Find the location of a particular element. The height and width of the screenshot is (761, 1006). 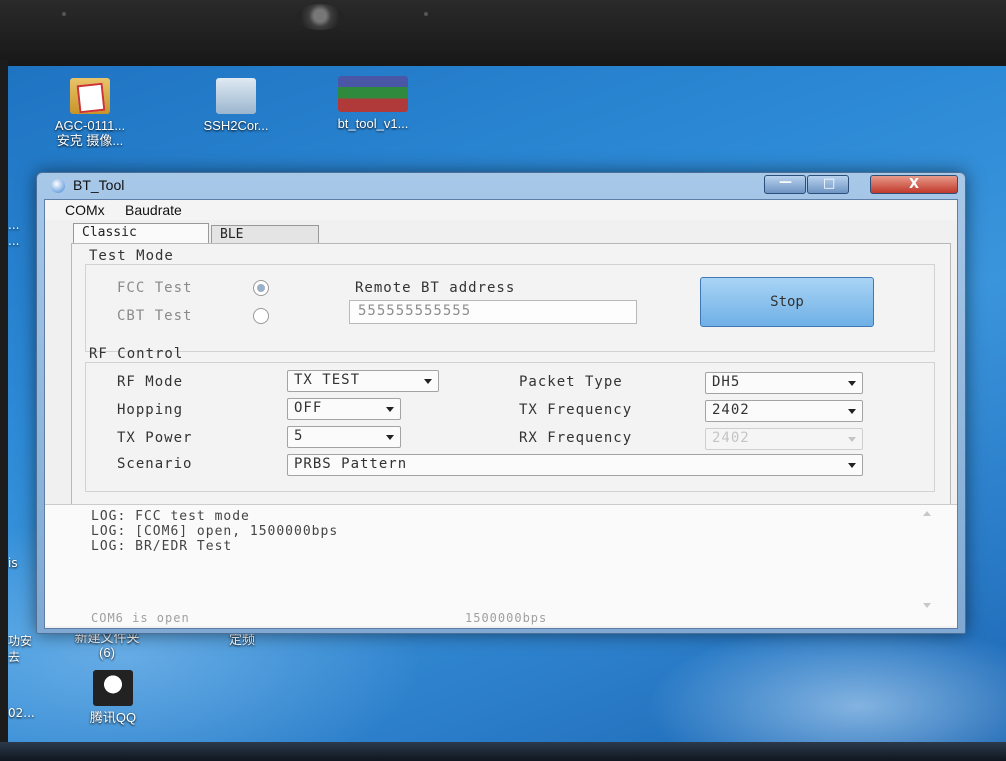

tab-classic: Classic is located at coordinates (141, 233).